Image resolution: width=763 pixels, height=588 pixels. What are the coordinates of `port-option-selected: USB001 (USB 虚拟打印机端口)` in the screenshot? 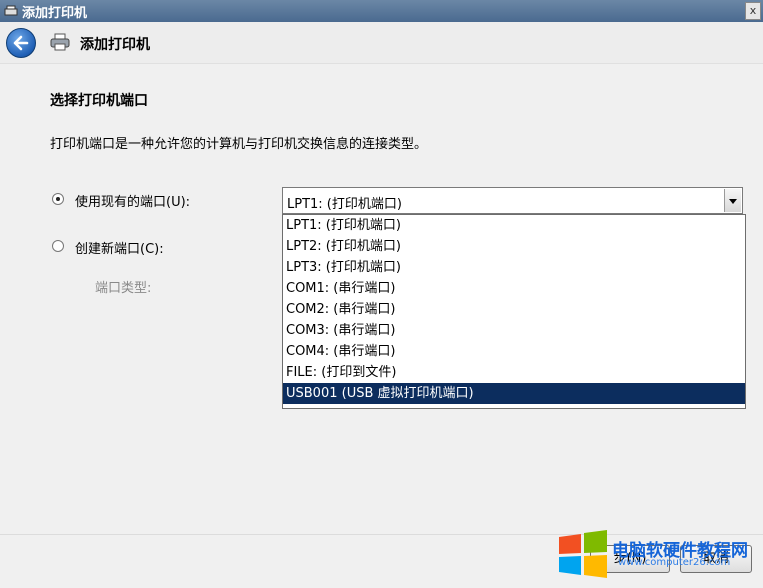 It's located at (514, 393).